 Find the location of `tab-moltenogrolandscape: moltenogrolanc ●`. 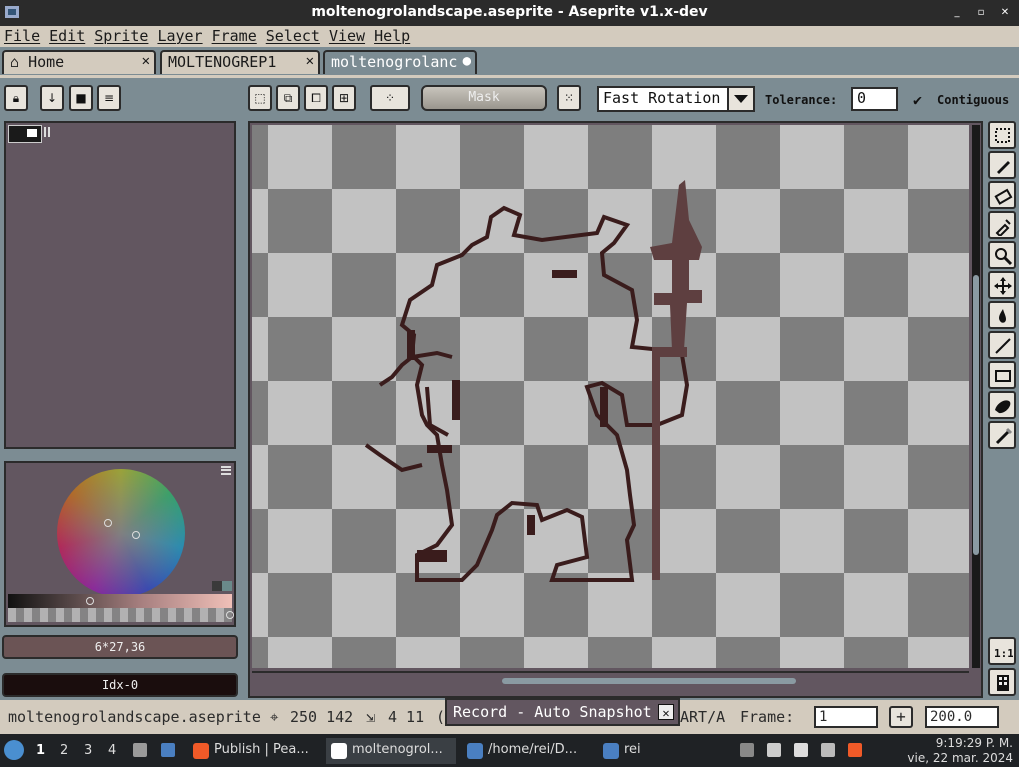

tab-moltenogrolandscape: moltenogrolanc ● is located at coordinates (400, 62).